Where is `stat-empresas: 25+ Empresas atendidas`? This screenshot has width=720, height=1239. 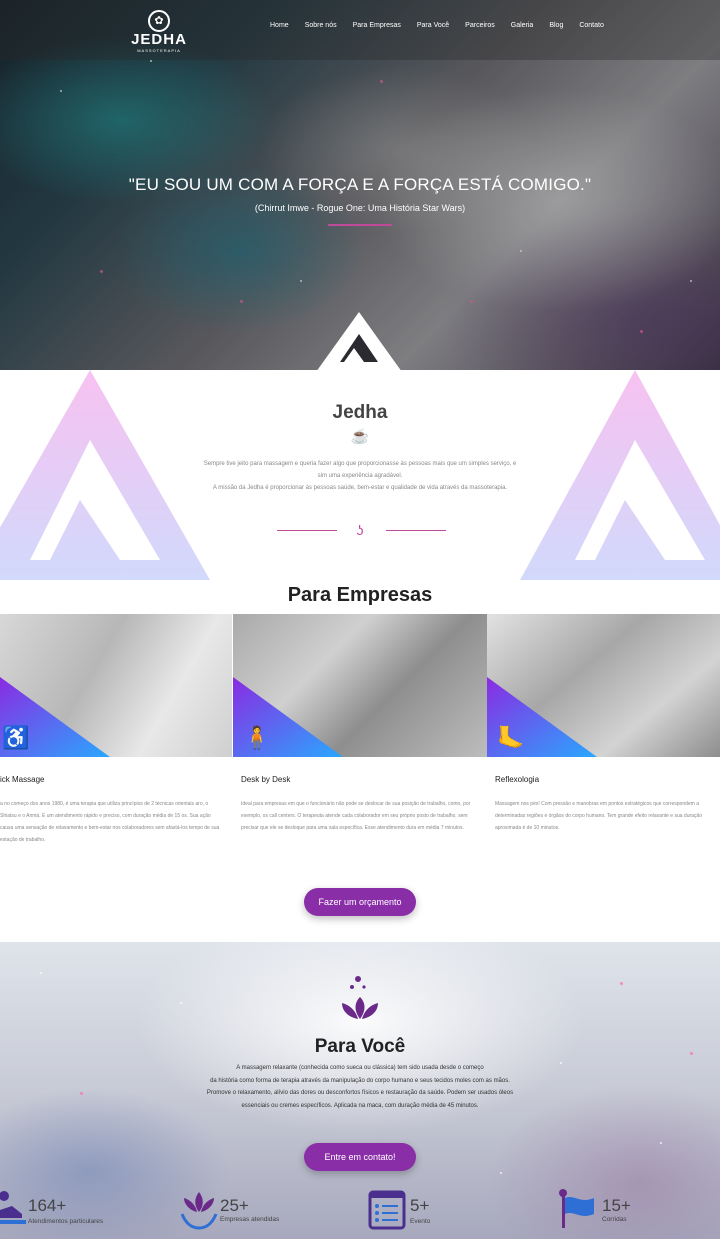 stat-empresas: 25+ Empresas atendidas is located at coordinates (240, 1213).